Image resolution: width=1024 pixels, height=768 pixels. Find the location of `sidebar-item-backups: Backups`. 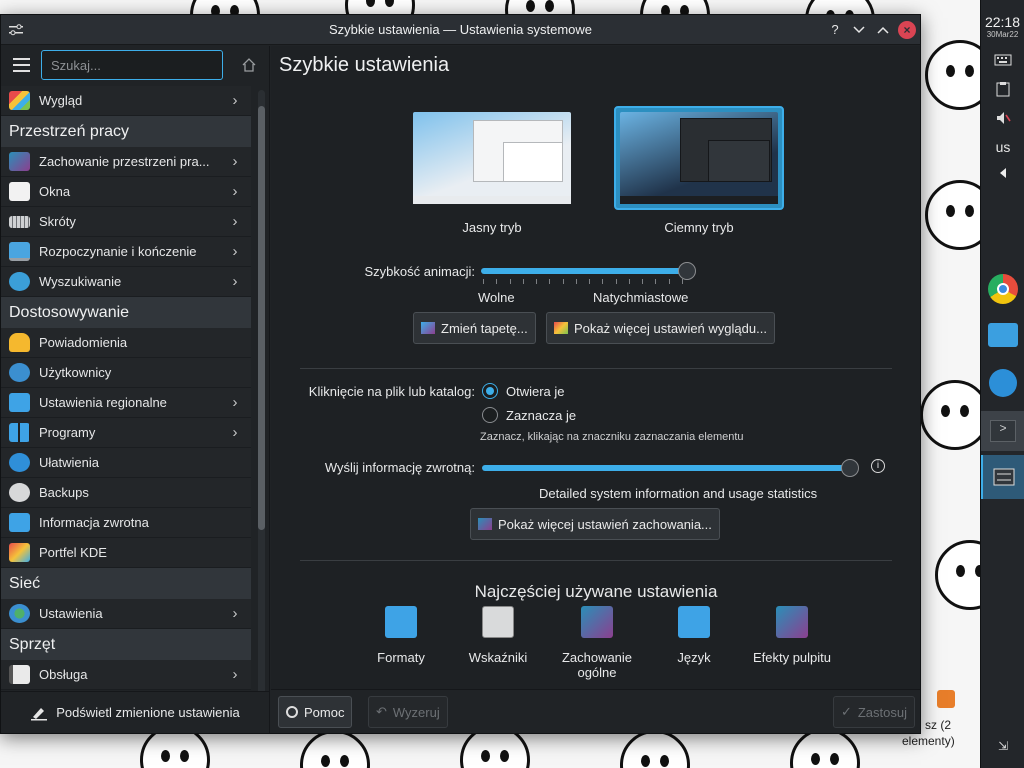

sidebar-item-backups: Backups is located at coordinates (126, 493).